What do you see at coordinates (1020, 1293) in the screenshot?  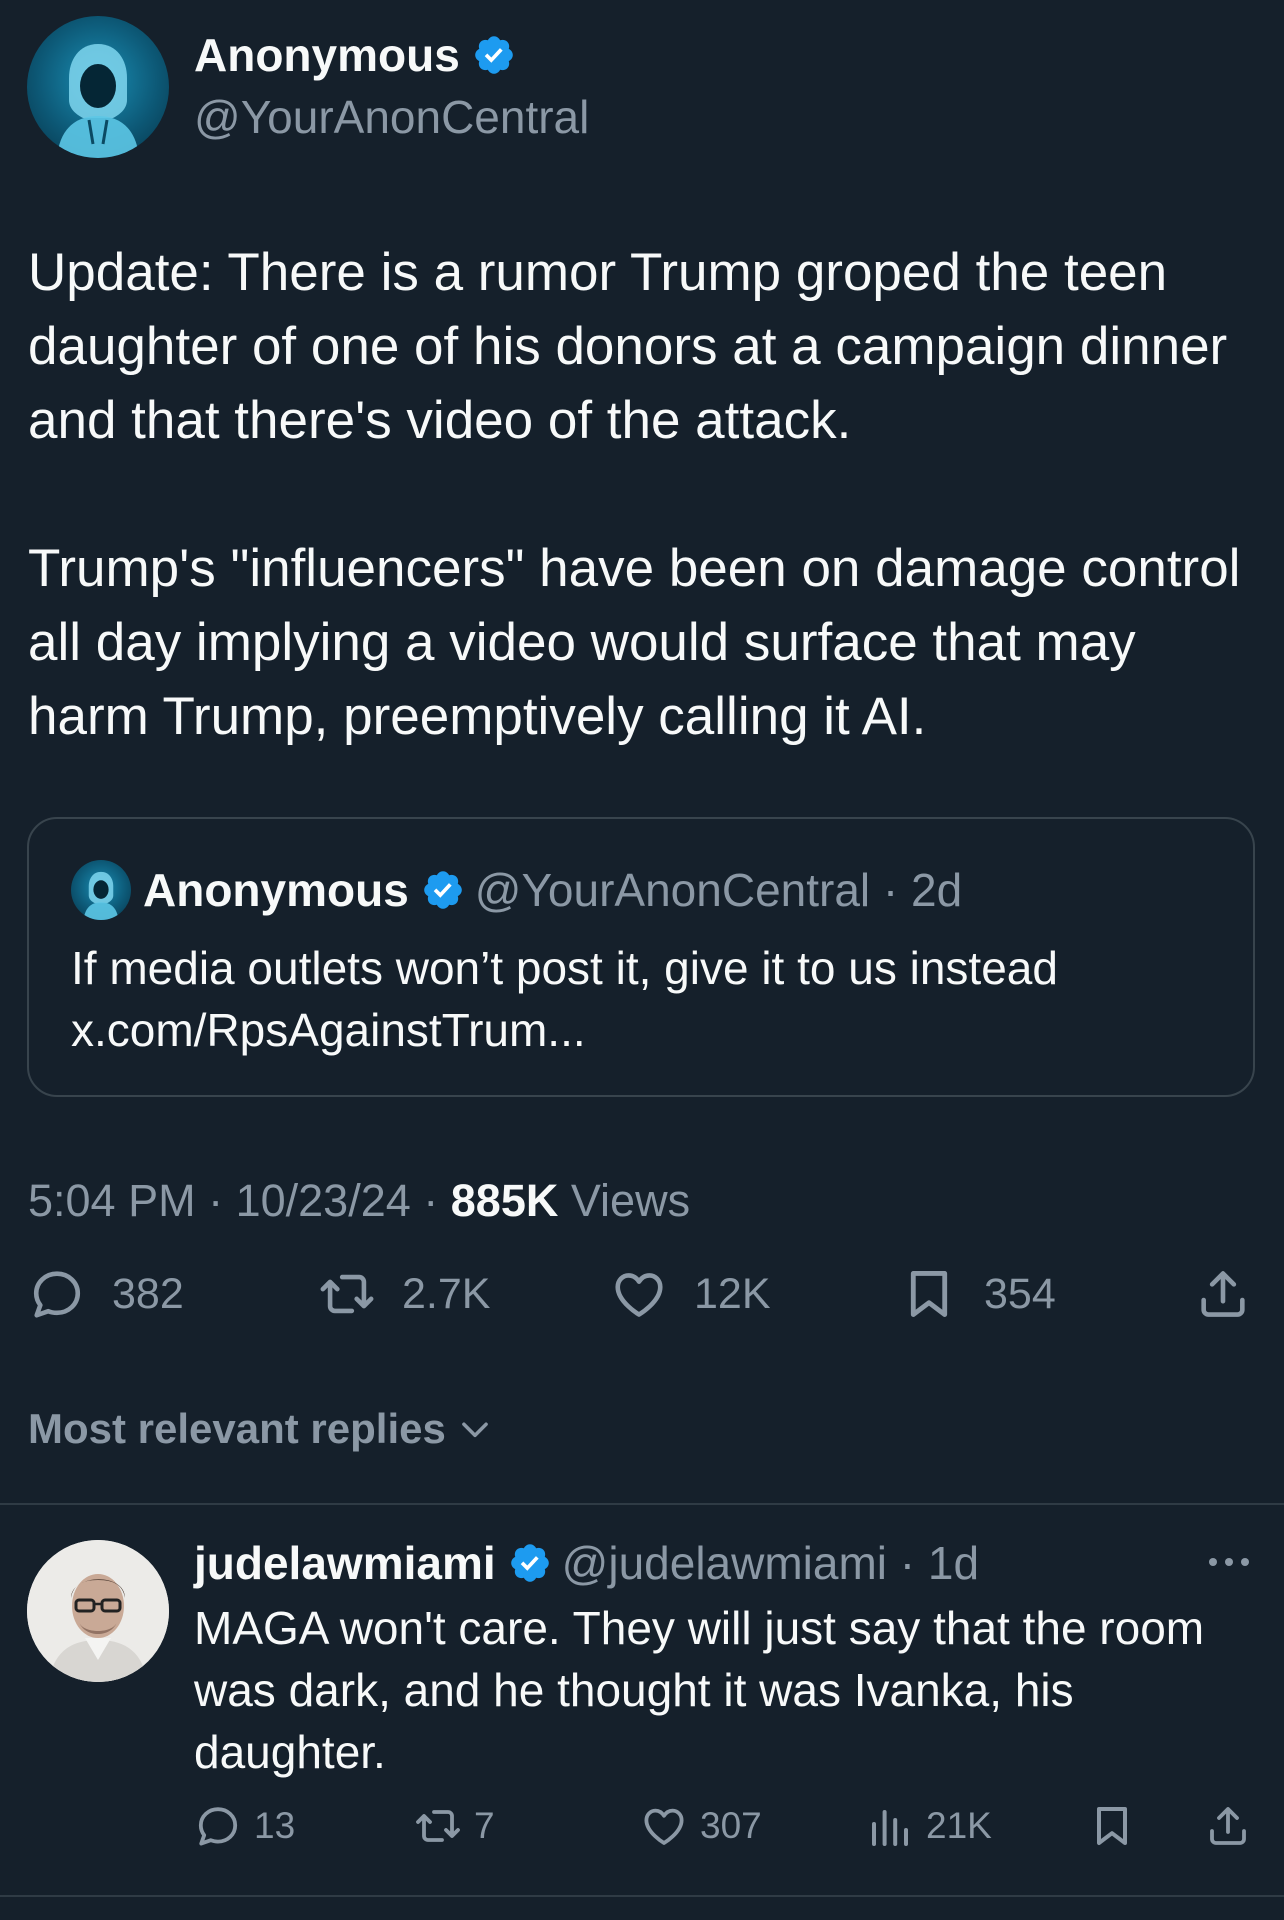 I see `bookmark-count: 354` at bounding box center [1020, 1293].